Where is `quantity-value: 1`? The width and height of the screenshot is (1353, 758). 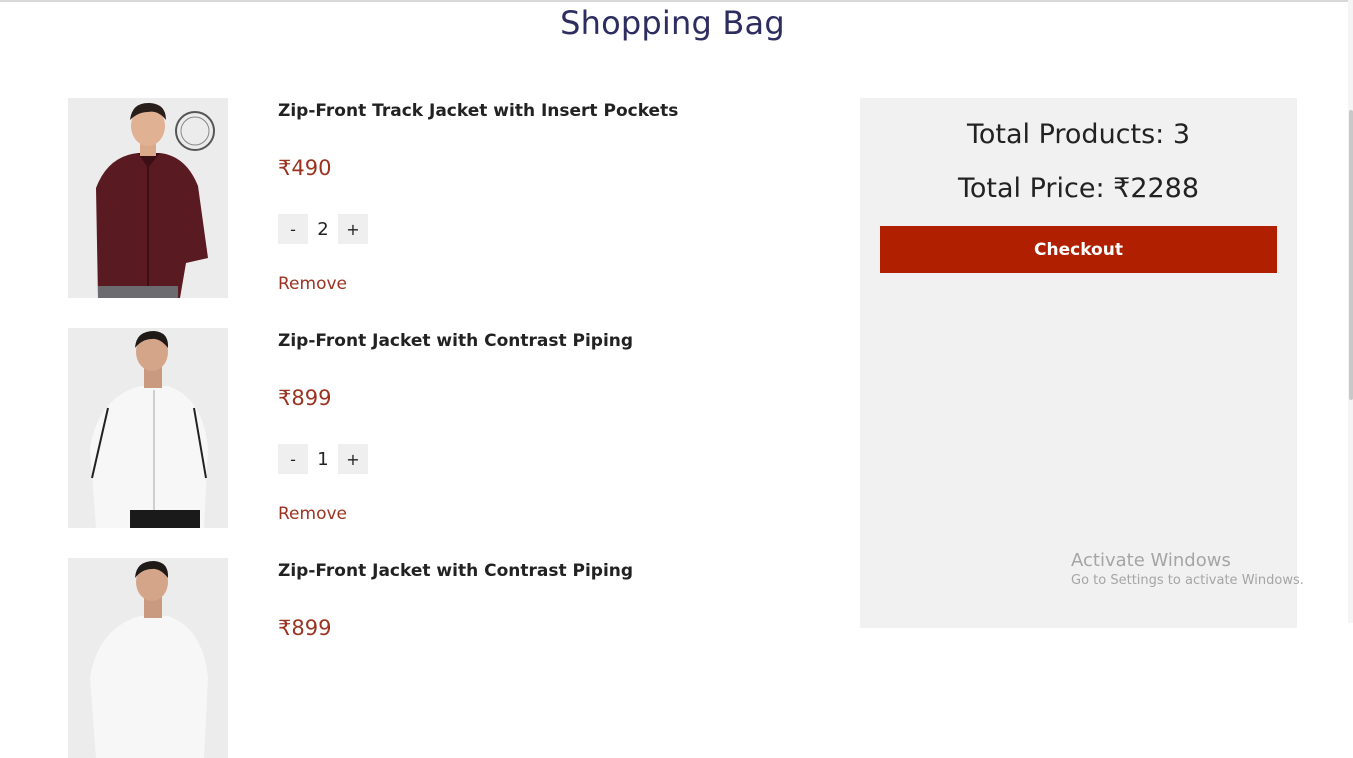 quantity-value: 1 is located at coordinates (323, 459).